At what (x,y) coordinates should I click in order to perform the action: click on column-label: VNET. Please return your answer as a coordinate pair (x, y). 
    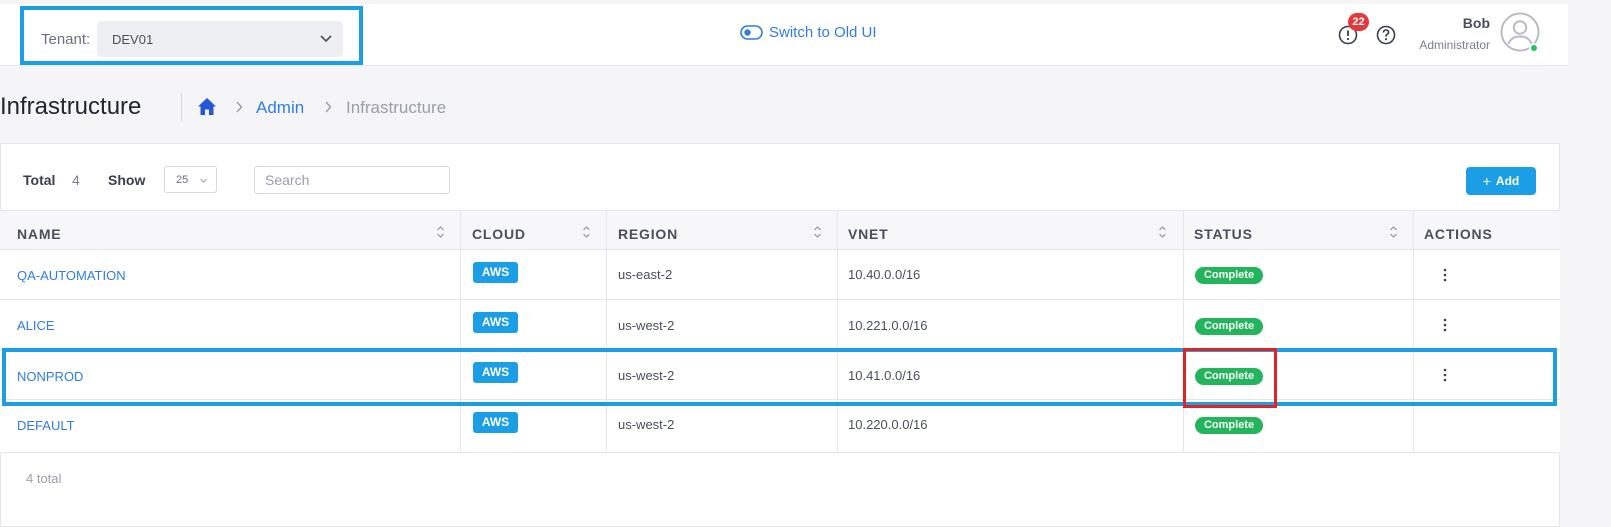
    Looking at the image, I should click on (868, 234).